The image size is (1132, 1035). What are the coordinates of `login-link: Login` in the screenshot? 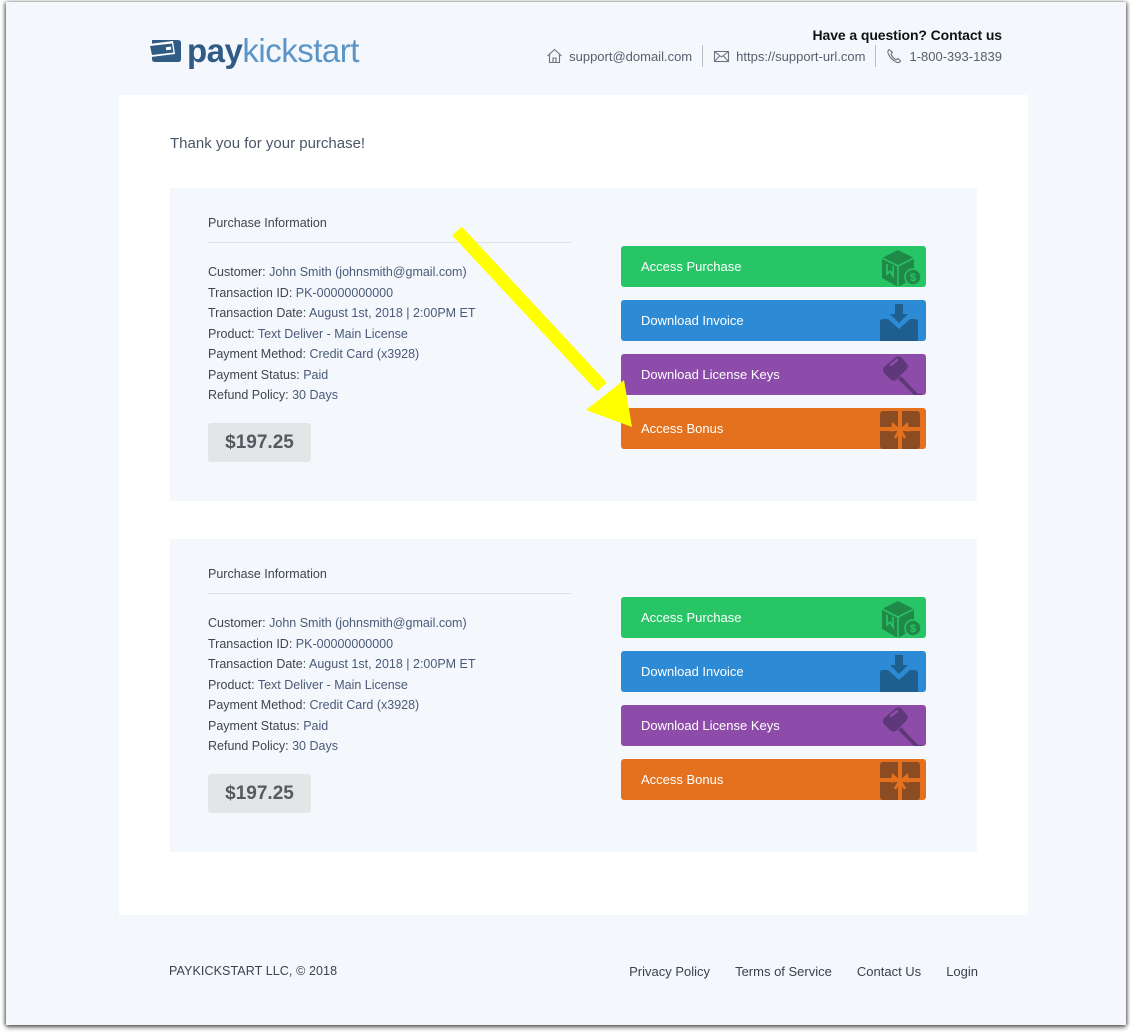 It's located at (962, 971).